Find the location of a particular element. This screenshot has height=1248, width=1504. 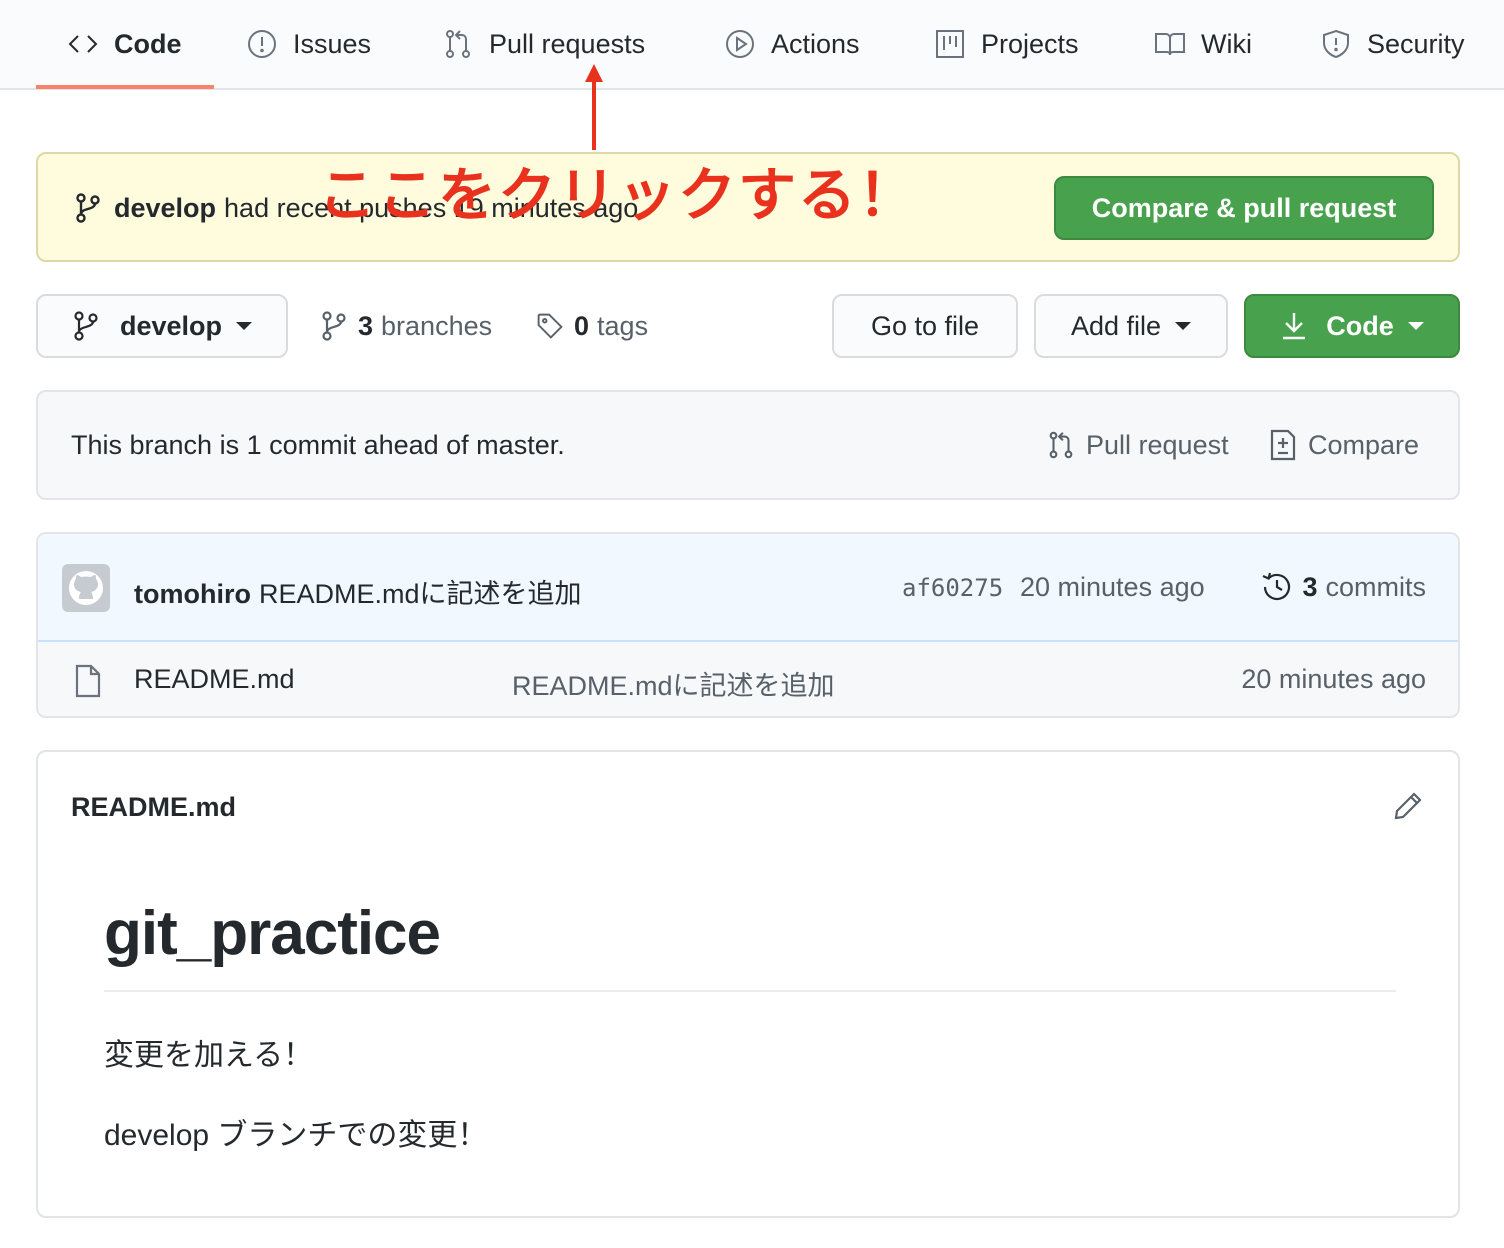

table-row: README.md README.mdに記述を追加 20 minutes ago is located at coordinates (748, 679).